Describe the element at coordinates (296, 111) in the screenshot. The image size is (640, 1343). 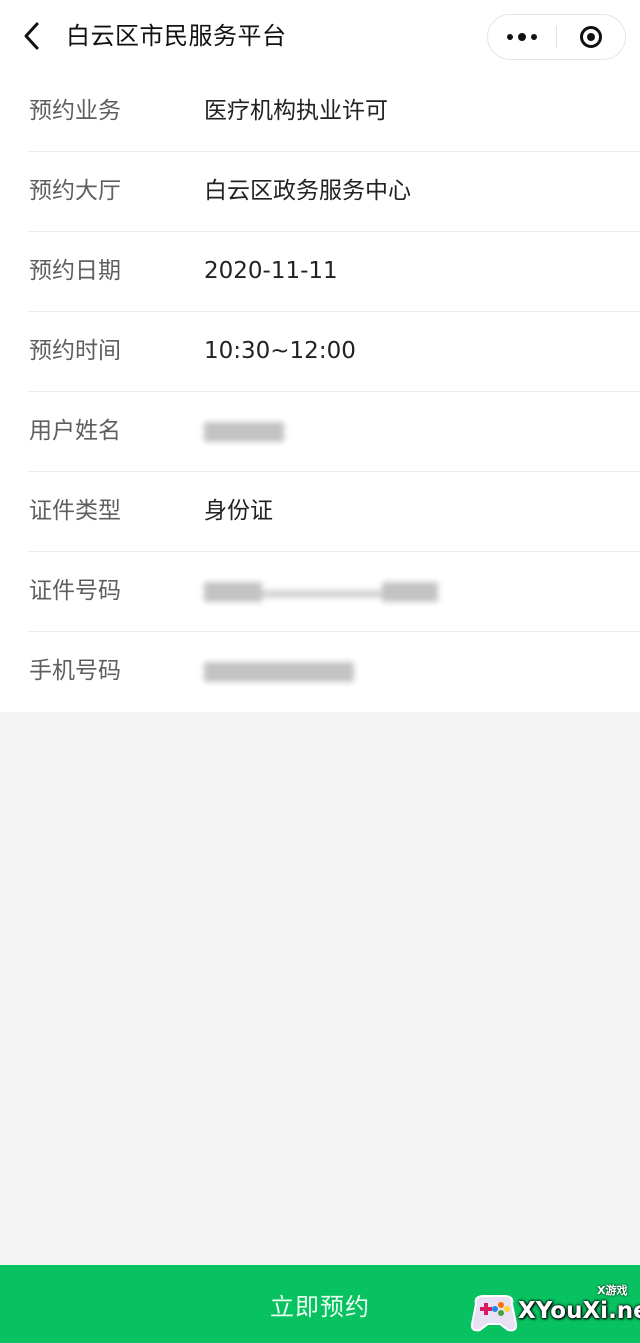
I see `row-value: 医疗机构执业许可` at that location.